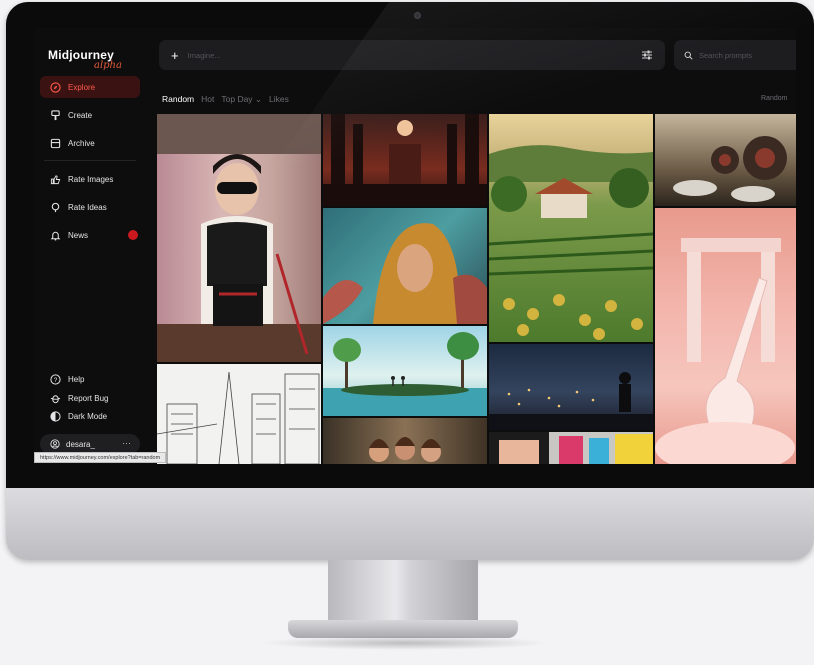  I want to click on pink-violin-art, so click(725, 351).